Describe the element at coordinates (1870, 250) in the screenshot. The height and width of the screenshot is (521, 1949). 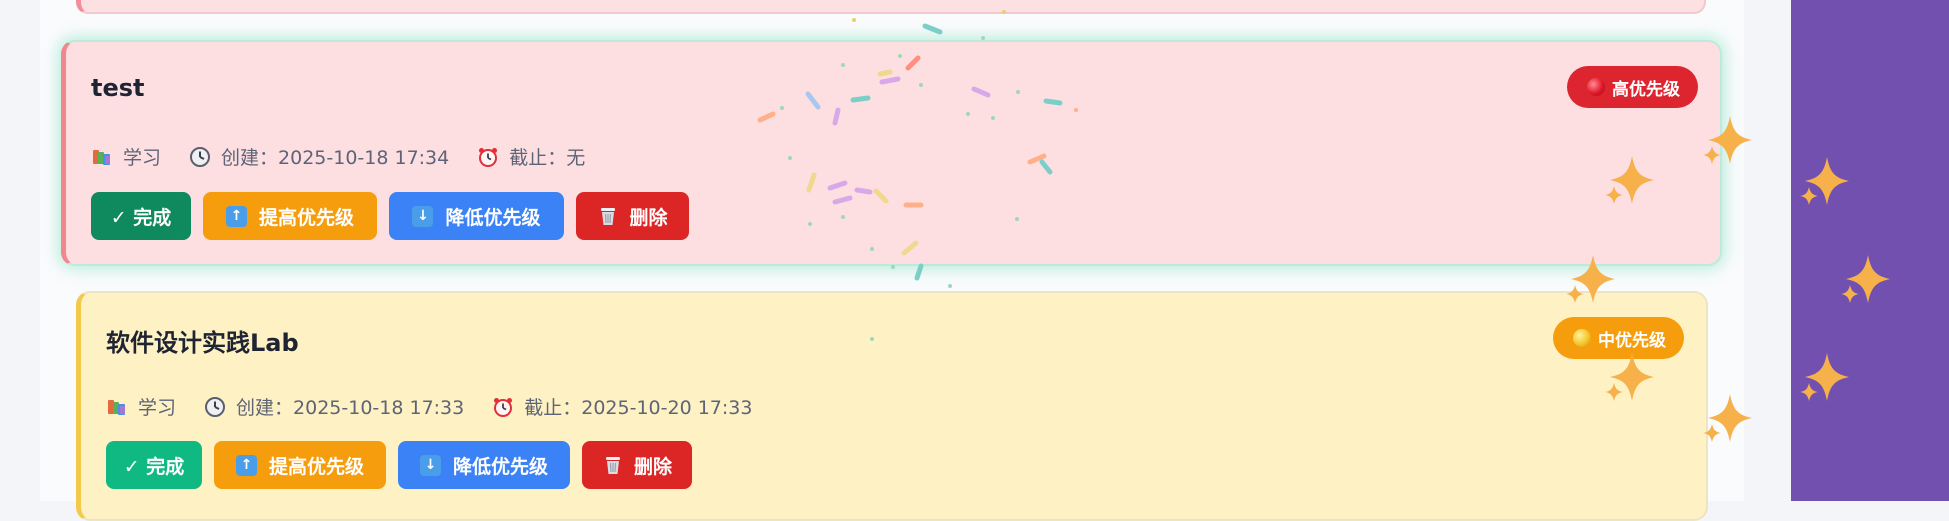
I see `side-panel` at that location.